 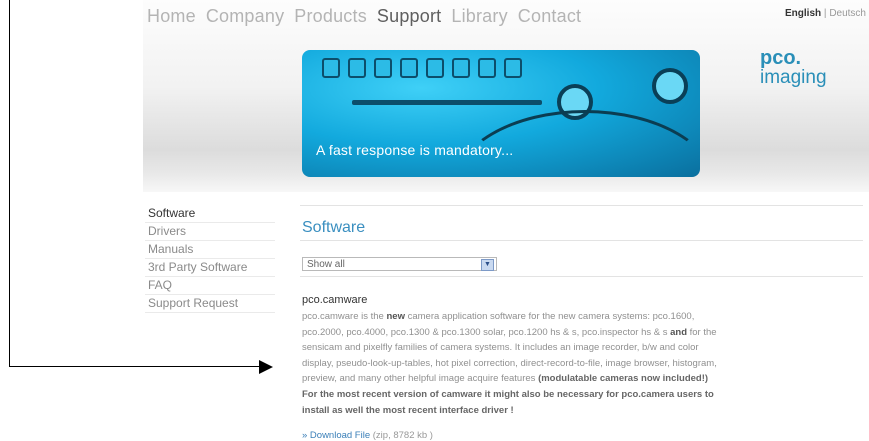 I want to click on annotation-arrow-head, so click(x=266, y=367).